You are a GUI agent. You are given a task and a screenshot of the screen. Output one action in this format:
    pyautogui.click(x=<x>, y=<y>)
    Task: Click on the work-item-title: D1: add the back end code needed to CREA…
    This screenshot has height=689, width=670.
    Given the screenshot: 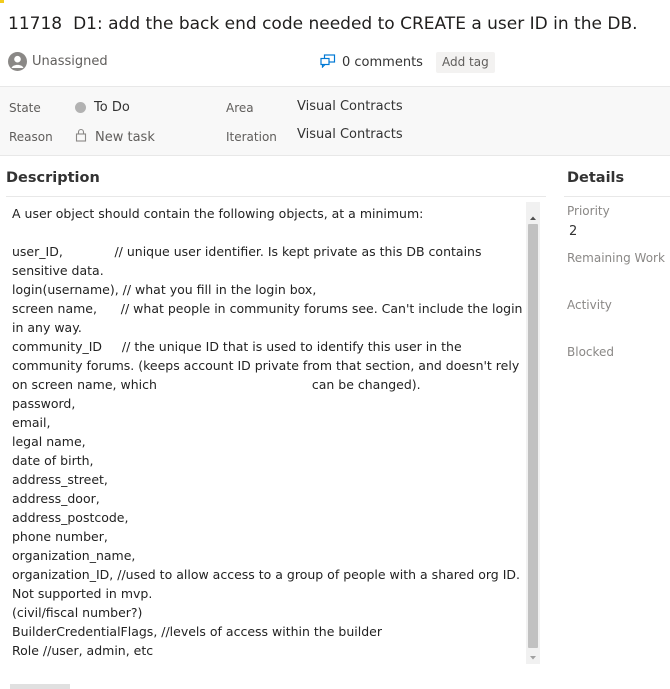 What is the action you would take?
    pyautogui.click(x=355, y=24)
    